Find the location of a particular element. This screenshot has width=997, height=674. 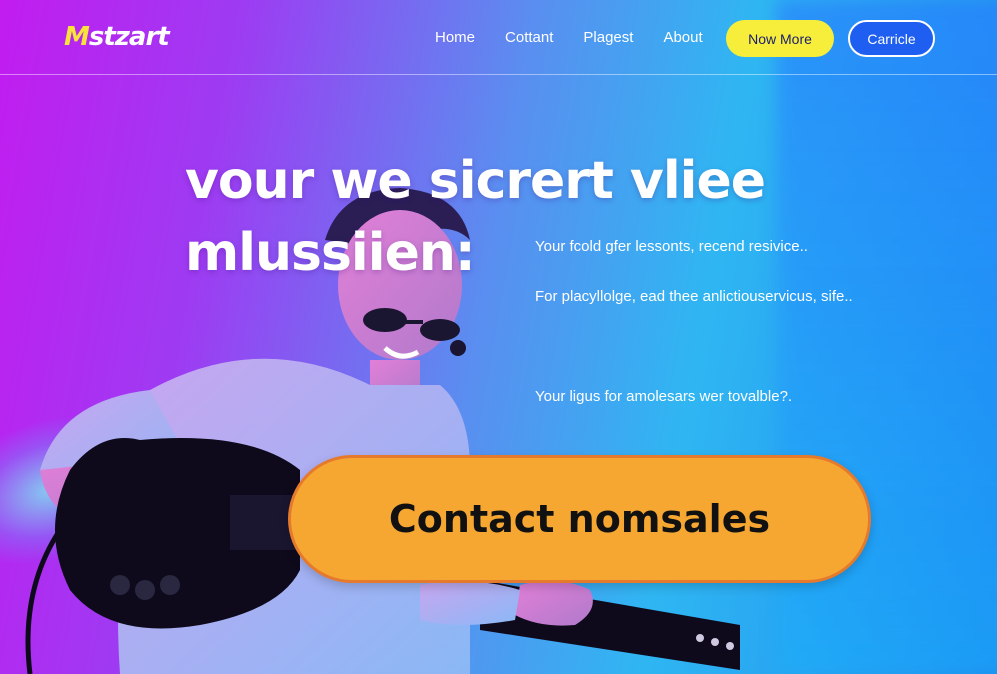

hero-title-line2: mlussiien: is located at coordinates (330, 253).